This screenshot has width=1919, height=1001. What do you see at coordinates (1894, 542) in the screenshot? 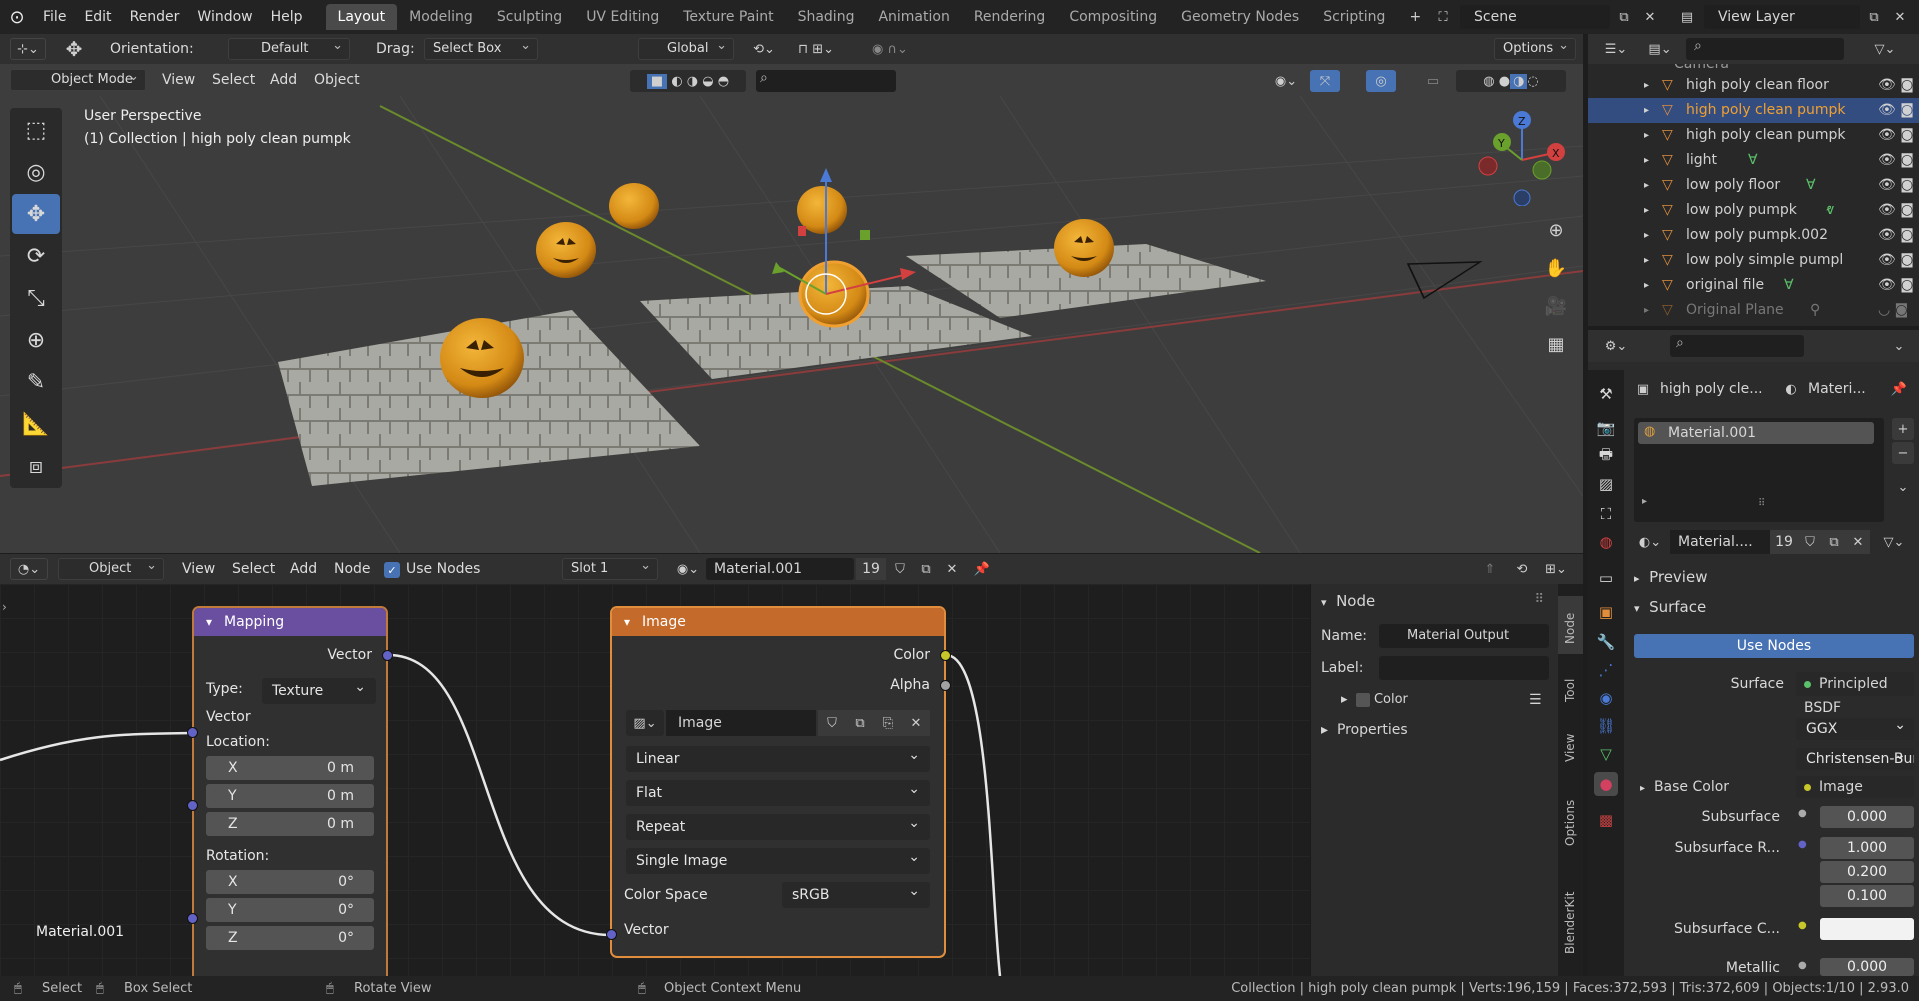
I see `browse-filter-icon: ▽⌄` at bounding box center [1894, 542].